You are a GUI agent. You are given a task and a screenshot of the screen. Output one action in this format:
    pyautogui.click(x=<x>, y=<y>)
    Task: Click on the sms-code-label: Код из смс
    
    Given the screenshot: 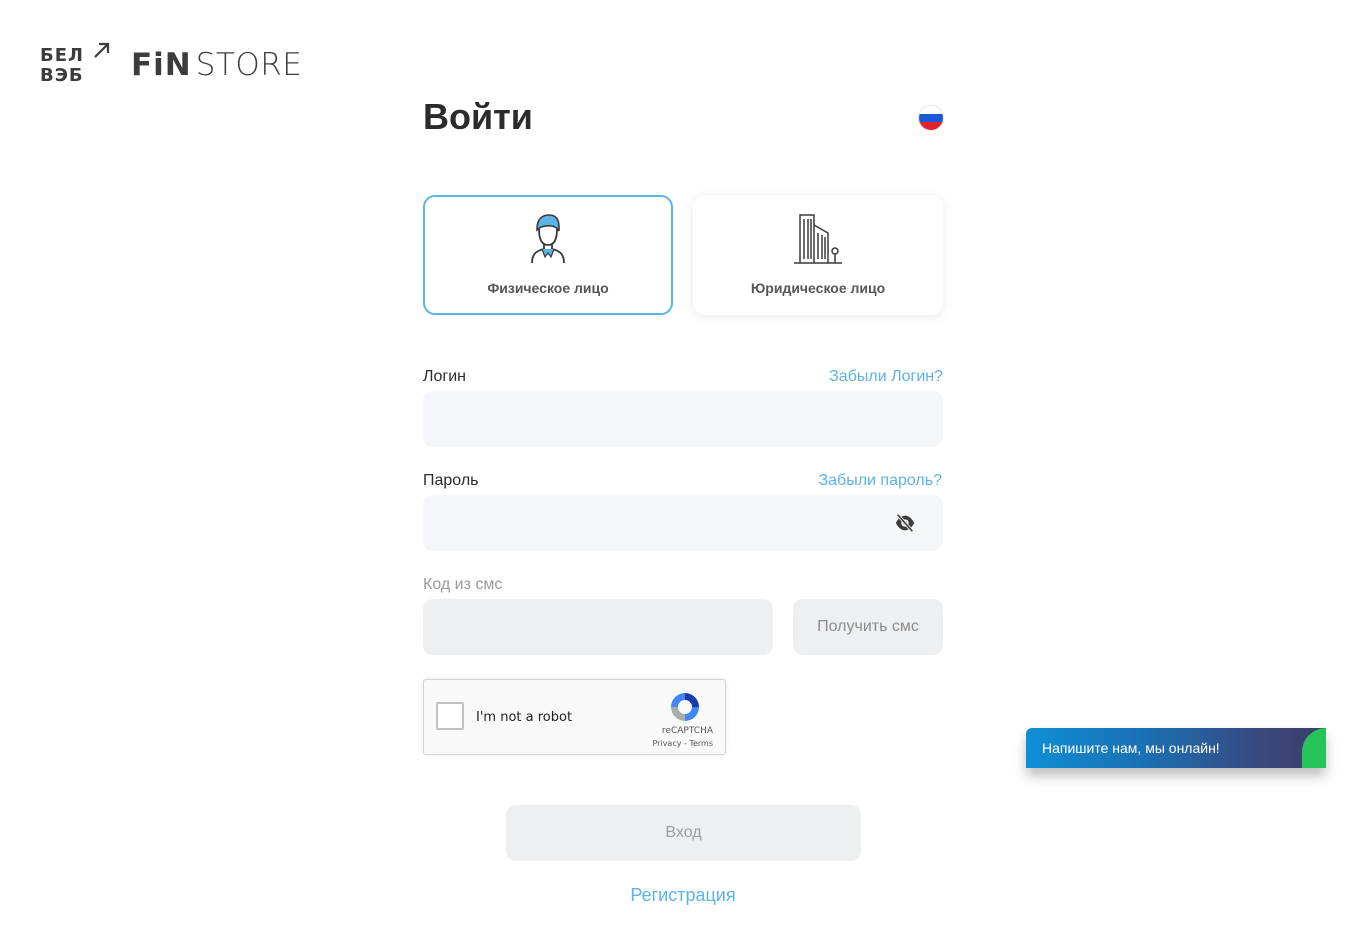 What is the action you would take?
    pyautogui.click(x=463, y=584)
    